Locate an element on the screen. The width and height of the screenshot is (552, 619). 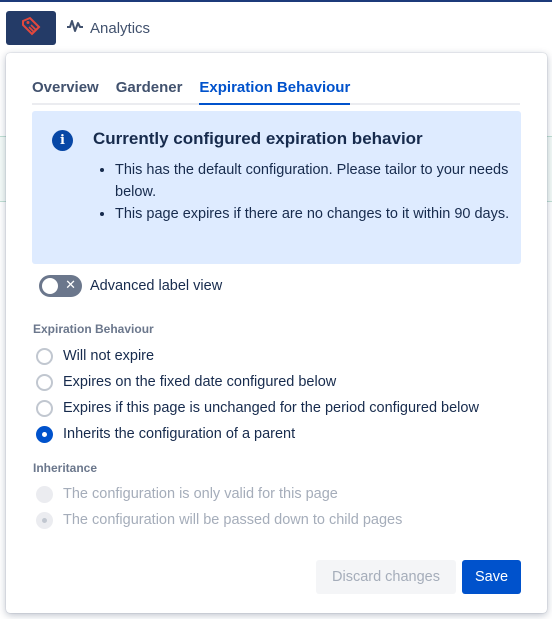
analytics-link: Analytics is located at coordinates (108, 28).